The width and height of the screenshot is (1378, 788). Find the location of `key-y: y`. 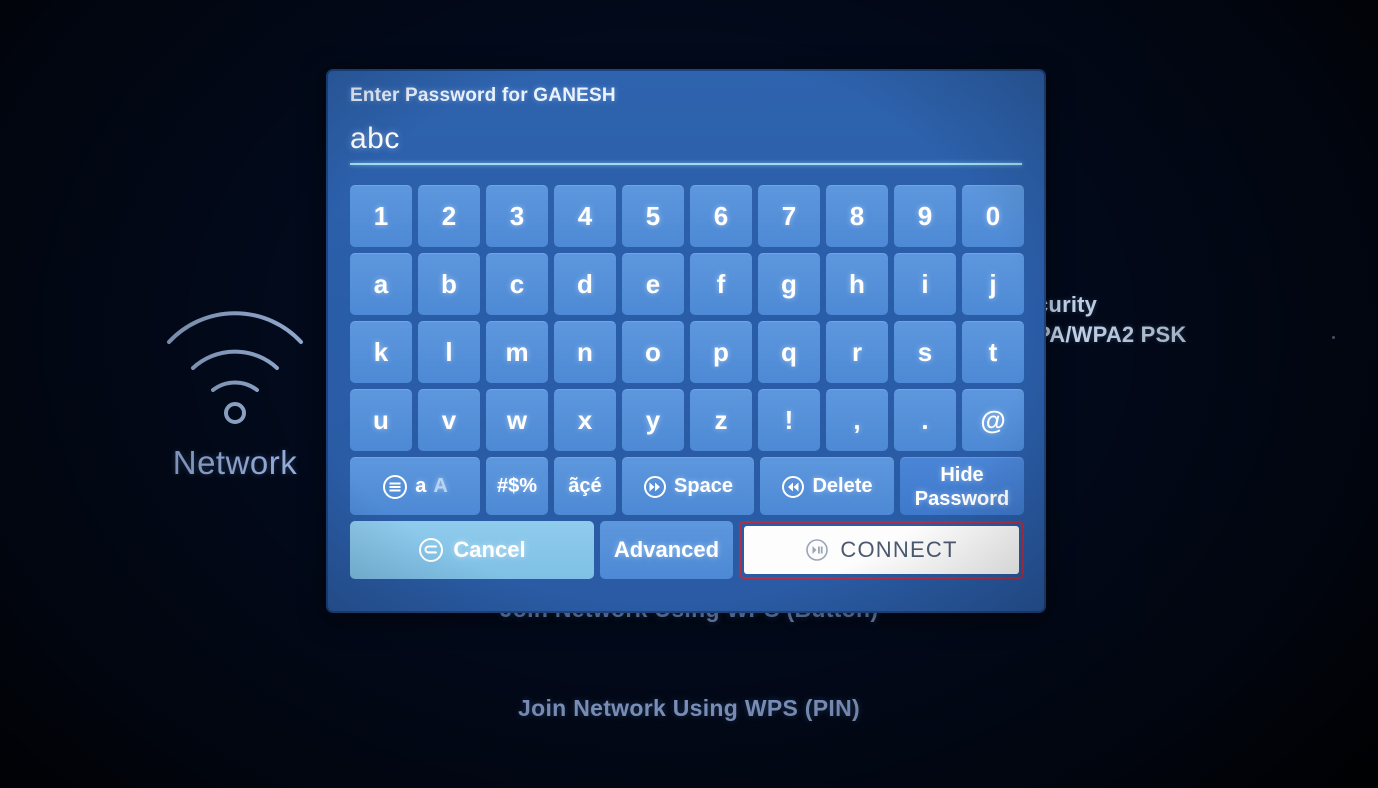

key-y: y is located at coordinates (653, 420).